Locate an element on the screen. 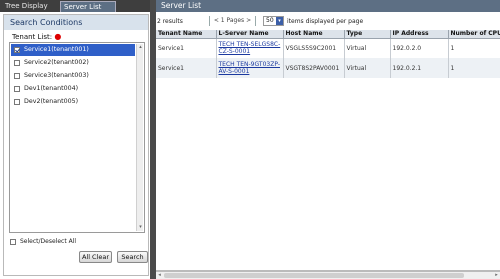  lserver-link: TECH TEN-9GT03ZP-AV-S-0001 is located at coordinates (250, 68).